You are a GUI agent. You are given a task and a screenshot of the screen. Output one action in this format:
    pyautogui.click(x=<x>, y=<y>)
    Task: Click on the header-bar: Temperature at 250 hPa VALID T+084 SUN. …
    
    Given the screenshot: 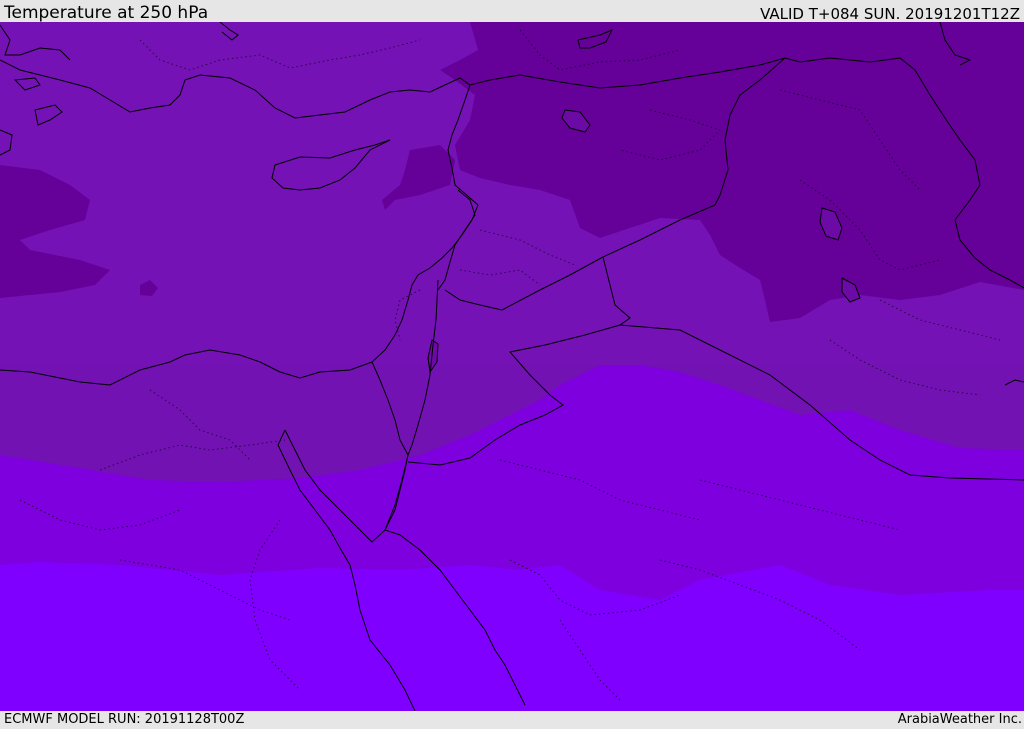 What is the action you would take?
    pyautogui.click(x=512, y=11)
    